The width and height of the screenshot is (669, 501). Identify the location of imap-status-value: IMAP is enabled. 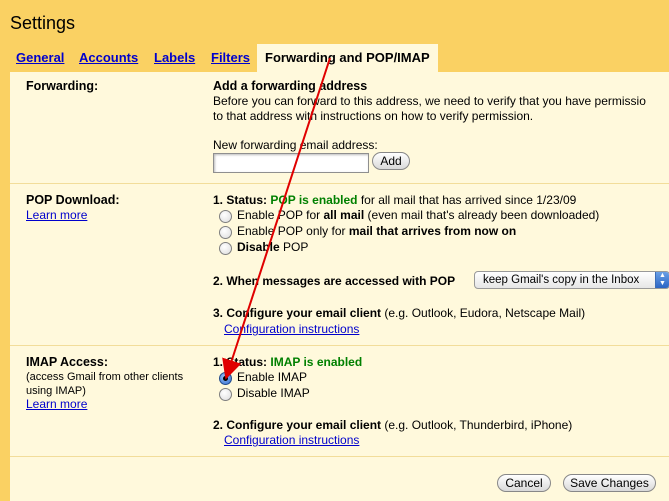
(316, 362).